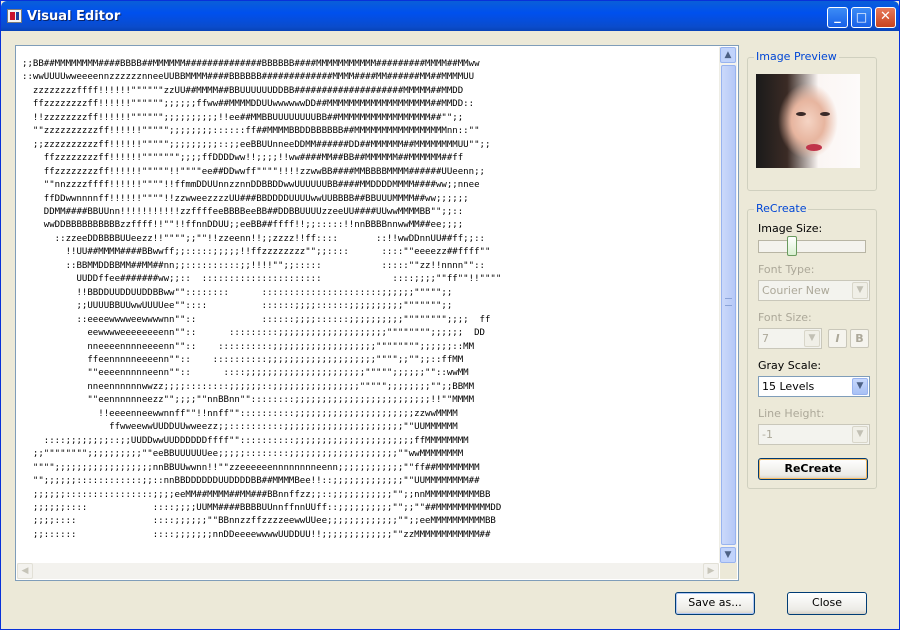  I want to click on image-preview-group: Image Preview, so click(812, 120).